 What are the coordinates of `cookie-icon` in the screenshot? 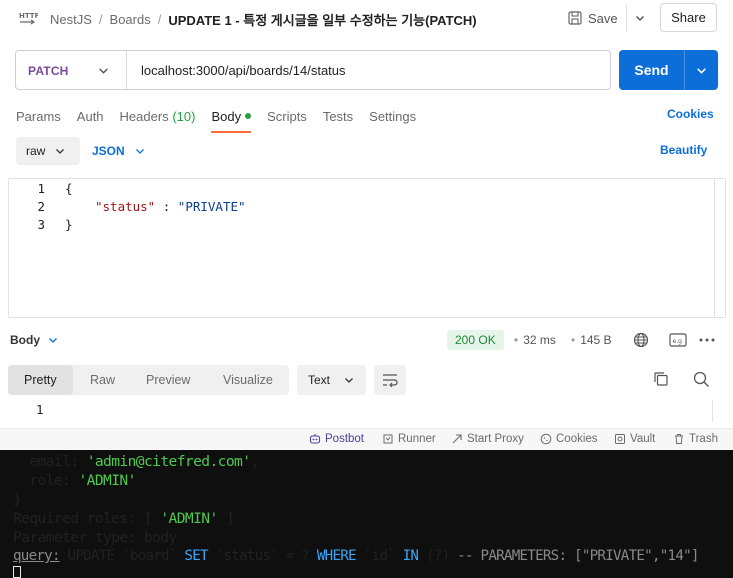 It's located at (546, 439).